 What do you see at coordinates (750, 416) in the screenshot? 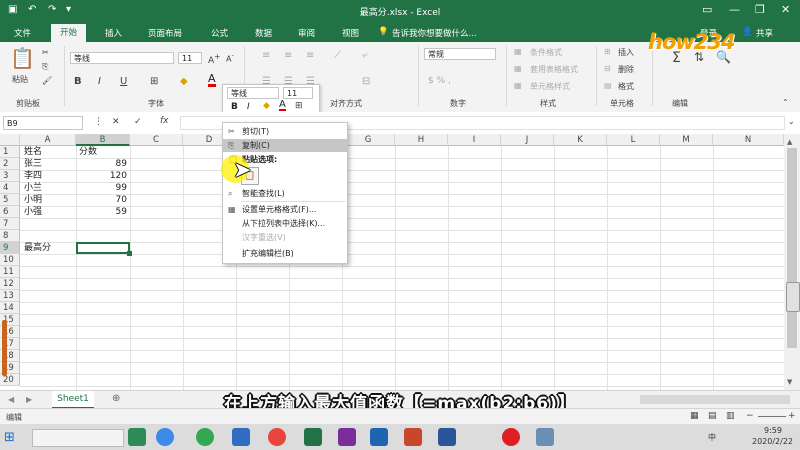
I see `zoom-out-icon: −` at bounding box center [750, 416].